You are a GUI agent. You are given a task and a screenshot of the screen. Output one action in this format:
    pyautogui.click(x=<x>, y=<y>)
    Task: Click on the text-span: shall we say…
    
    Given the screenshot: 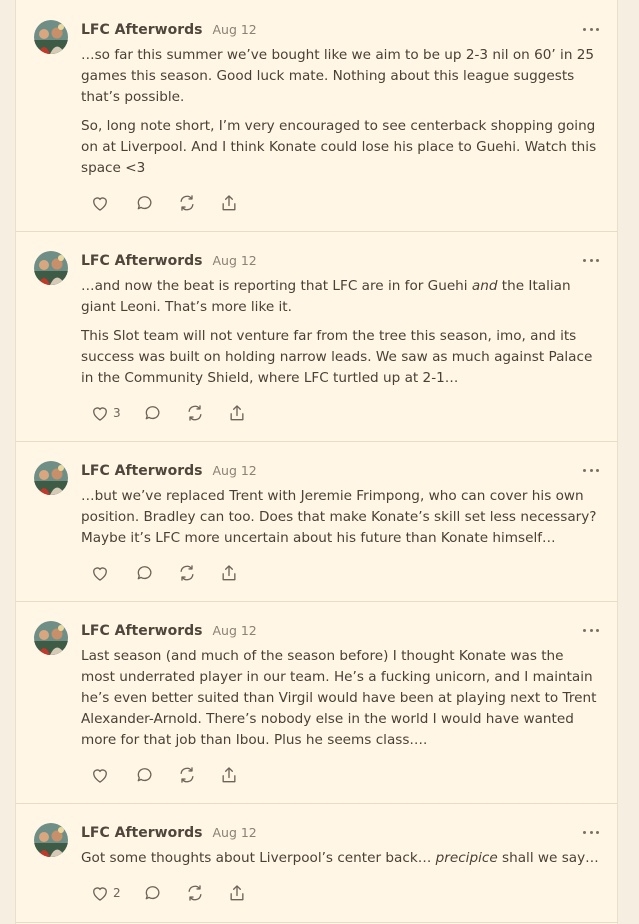 What is the action you would take?
    pyautogui.click(x=548, y=858)
    